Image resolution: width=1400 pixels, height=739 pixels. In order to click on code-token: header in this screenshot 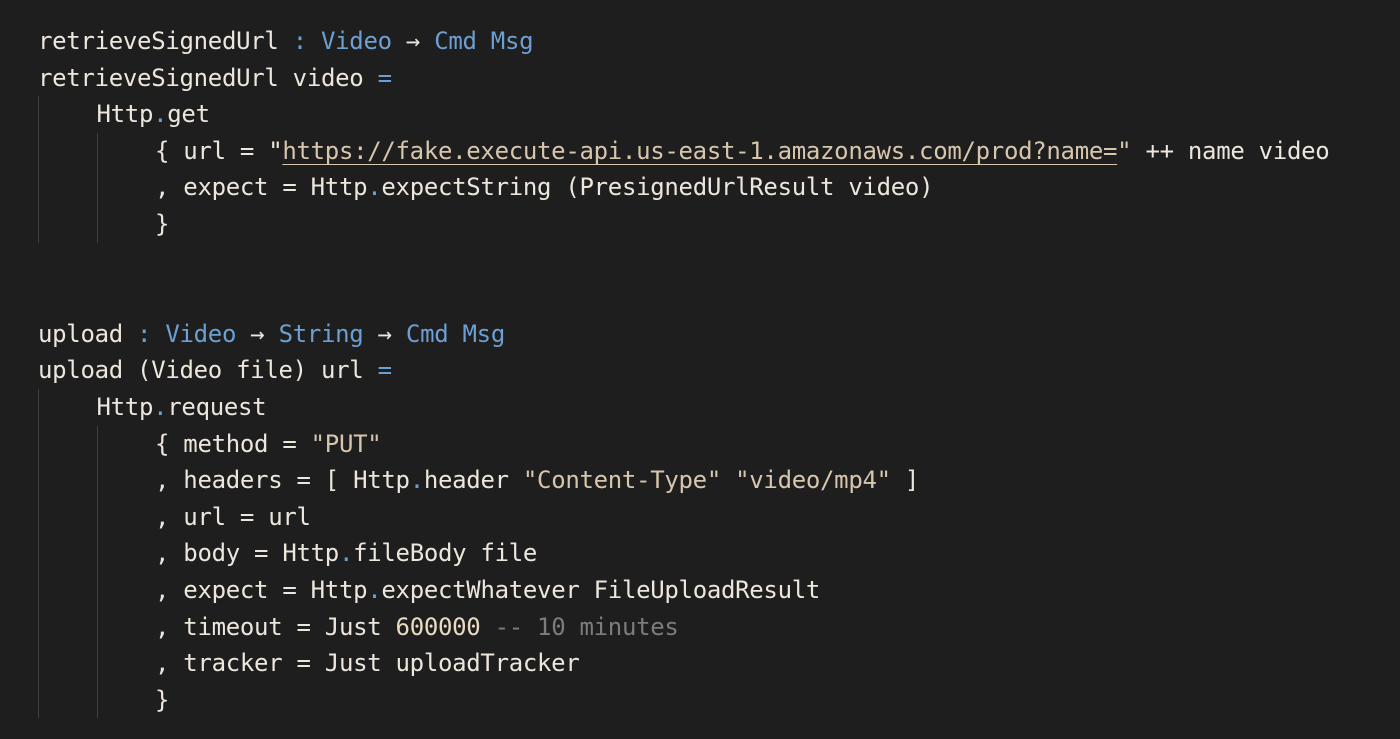, I will do `click(473, 480)`.